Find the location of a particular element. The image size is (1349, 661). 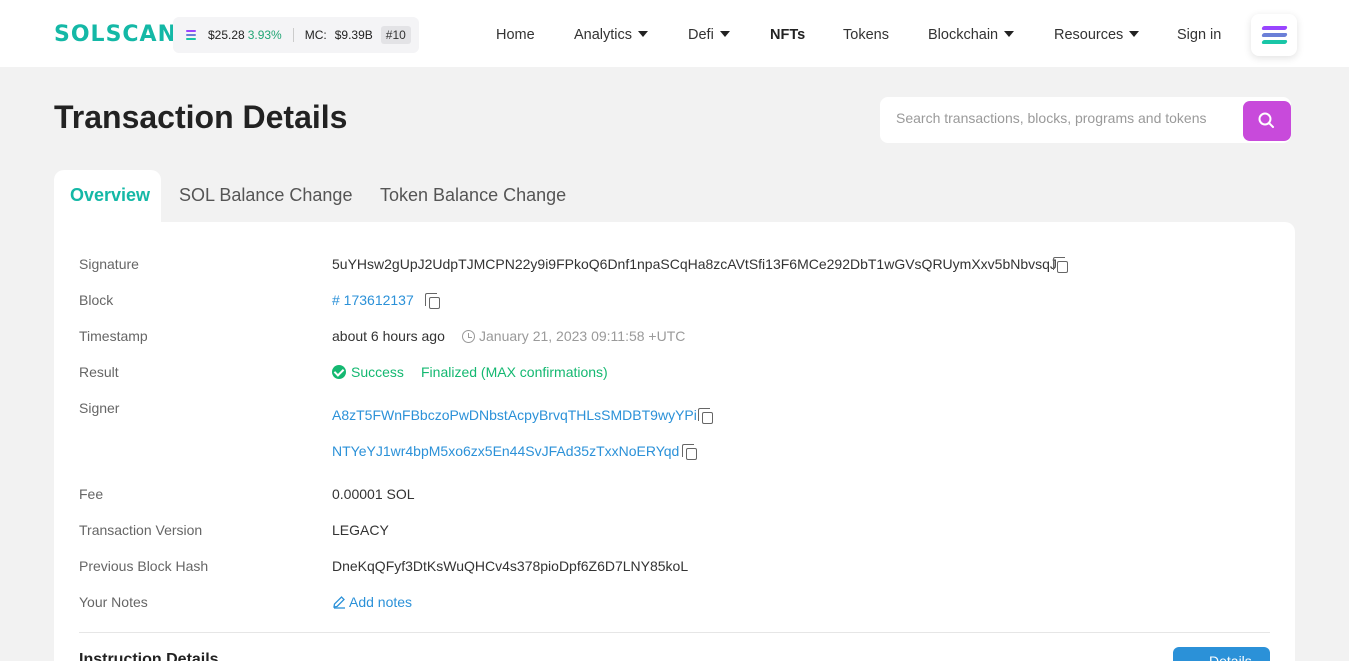

nav-sign-in: Sign in is located at coordinates (1199, 35).